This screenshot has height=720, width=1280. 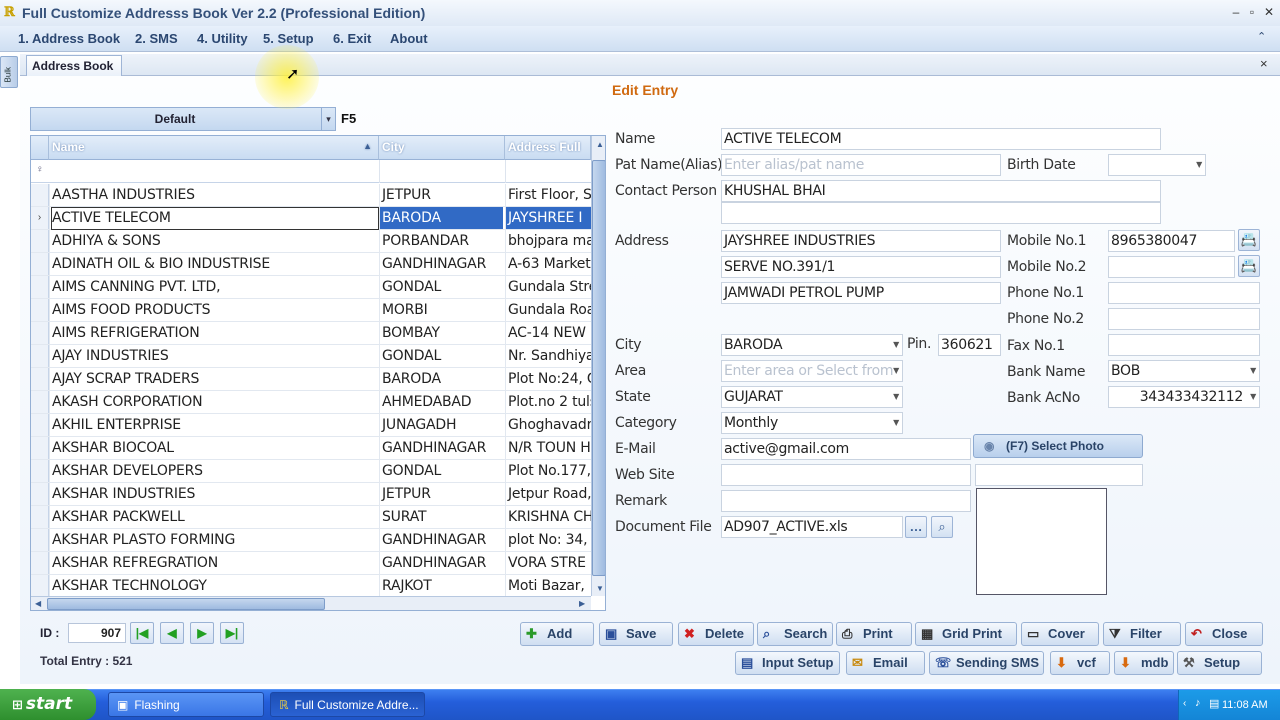 I want to click on website-field, so click(x=846, y=475).